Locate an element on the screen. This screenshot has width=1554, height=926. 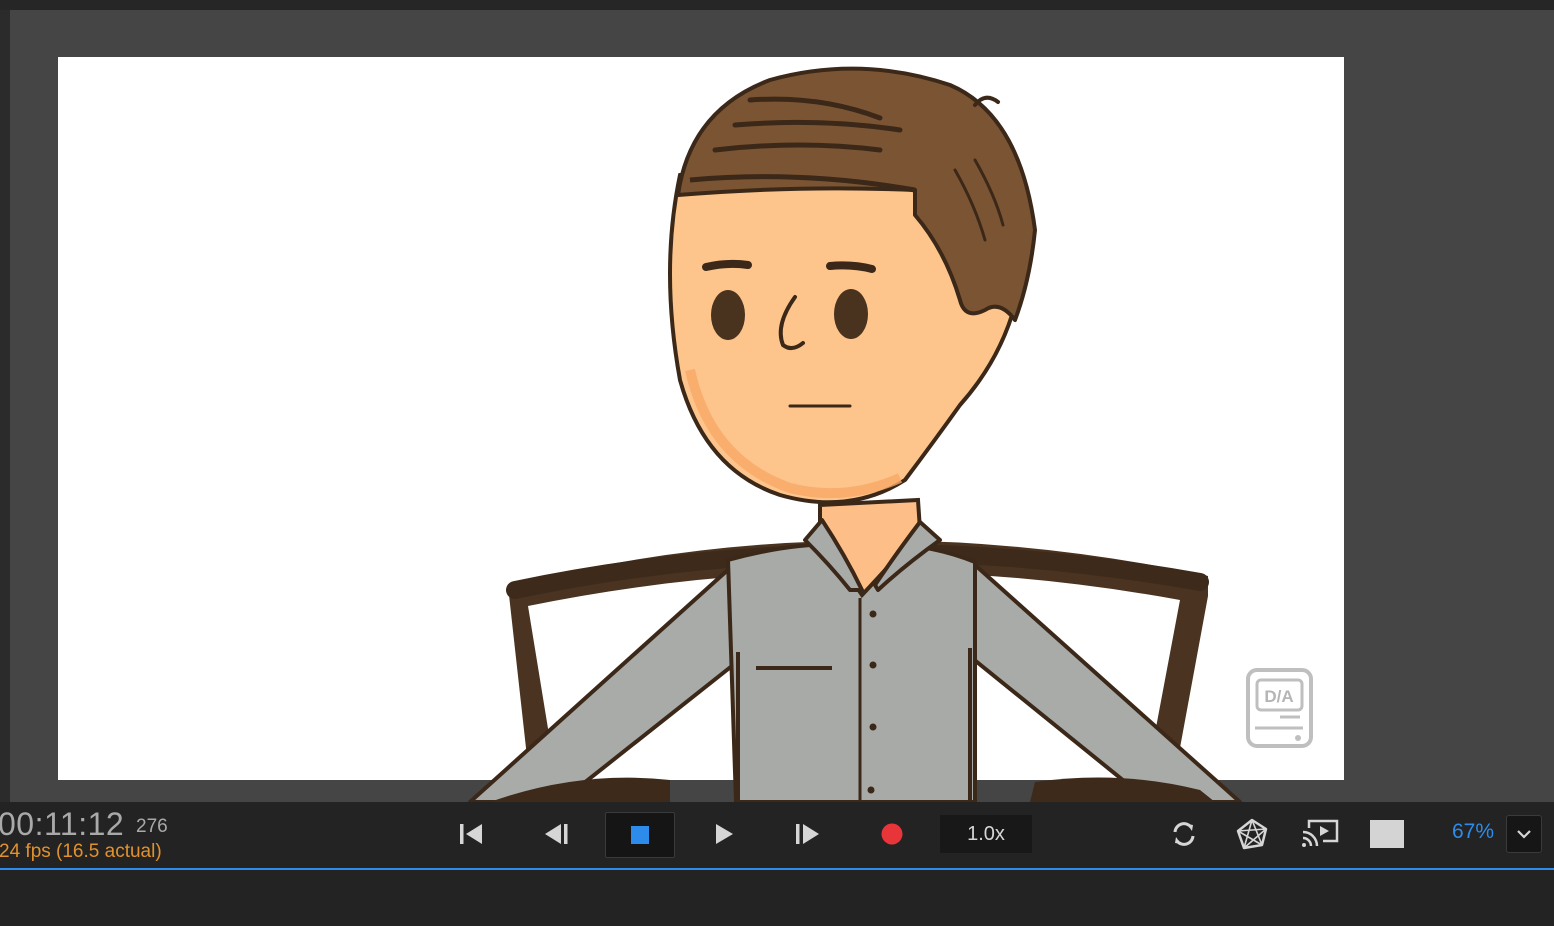
step-back-icon is located at coordinates (556, 834).